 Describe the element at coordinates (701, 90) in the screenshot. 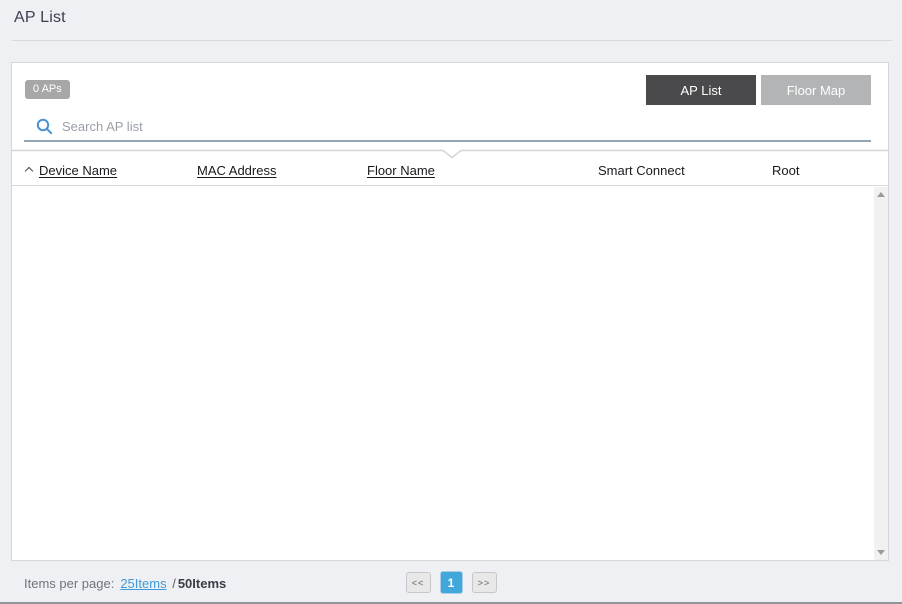

I see `tab-ap-list: AP List` at that location.